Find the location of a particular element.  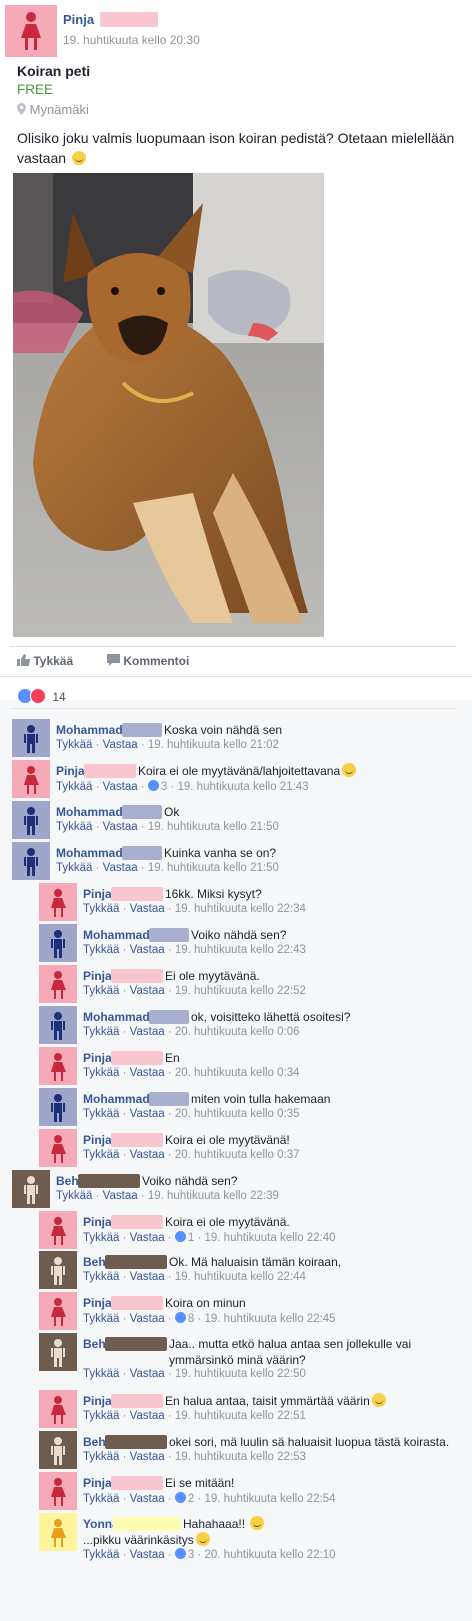

post-author-name: Pinja is located at coordinates (78, 19).